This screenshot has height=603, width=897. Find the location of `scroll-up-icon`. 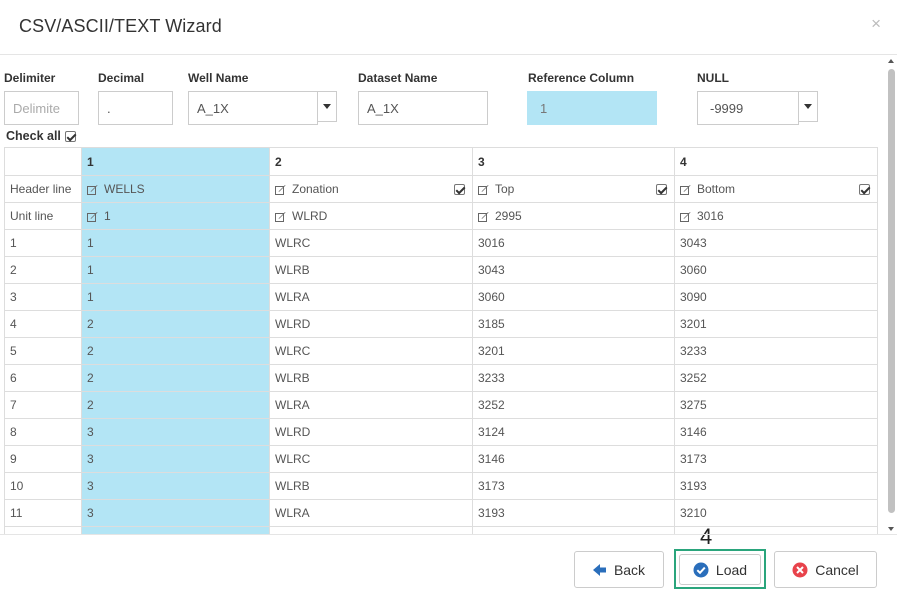

scroll-up-icon is located at coordinates (891, 61).